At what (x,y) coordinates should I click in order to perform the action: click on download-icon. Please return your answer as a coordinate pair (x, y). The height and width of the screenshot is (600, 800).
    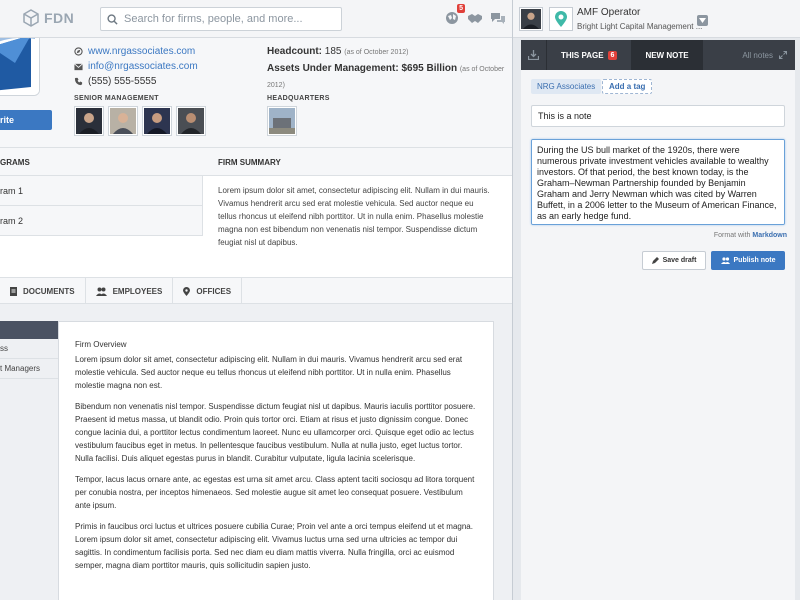
    Looking at the image, I should click on (533, 55).